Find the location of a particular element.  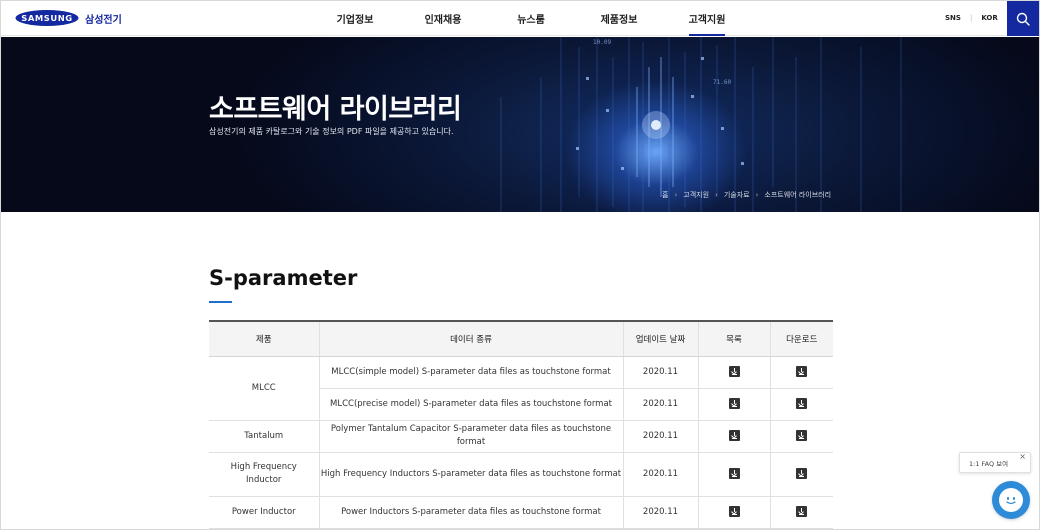

cell-product: Power Inductor is located at coordinates (264, 512).